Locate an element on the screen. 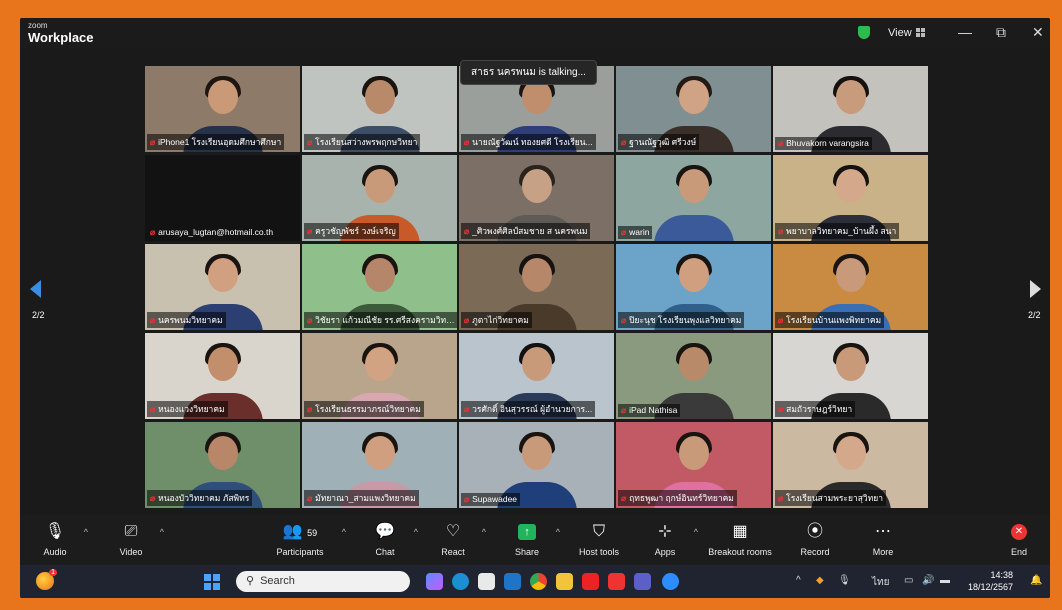 The height and width of the screenshot is (610, 1062). participant-tile: ⌀ ภูตาไก่วิทยาคม is located at coordinates (536, 287).